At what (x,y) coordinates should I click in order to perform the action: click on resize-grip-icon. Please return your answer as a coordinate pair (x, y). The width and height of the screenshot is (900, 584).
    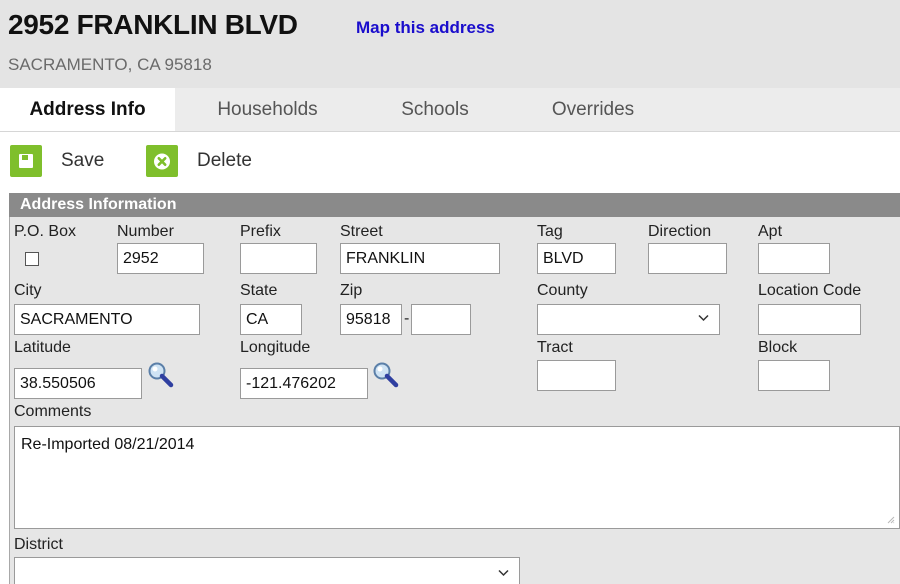
    Looking at the image, I should click on (891, 520).